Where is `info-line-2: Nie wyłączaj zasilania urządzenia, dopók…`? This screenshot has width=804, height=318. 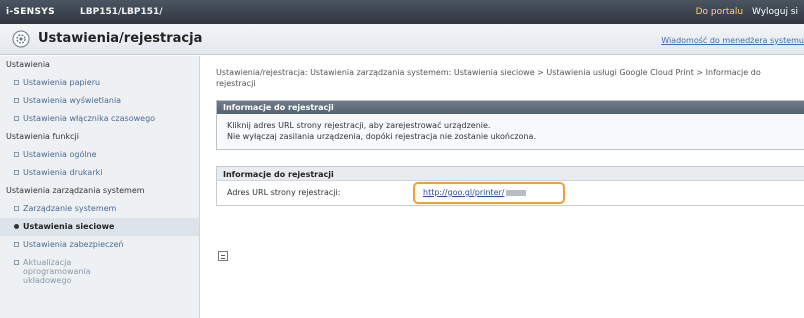 info-line-2: Nie wyłączaj zasilania urządzenia, dopók… is located at coordinates (381, 136).